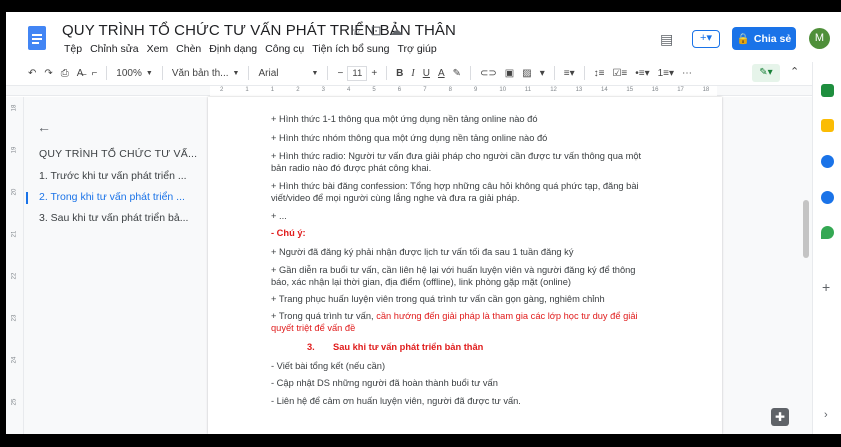 The image size is (841, 447). I want to click on spellcheck-icon: A̶, so click(80, 73).